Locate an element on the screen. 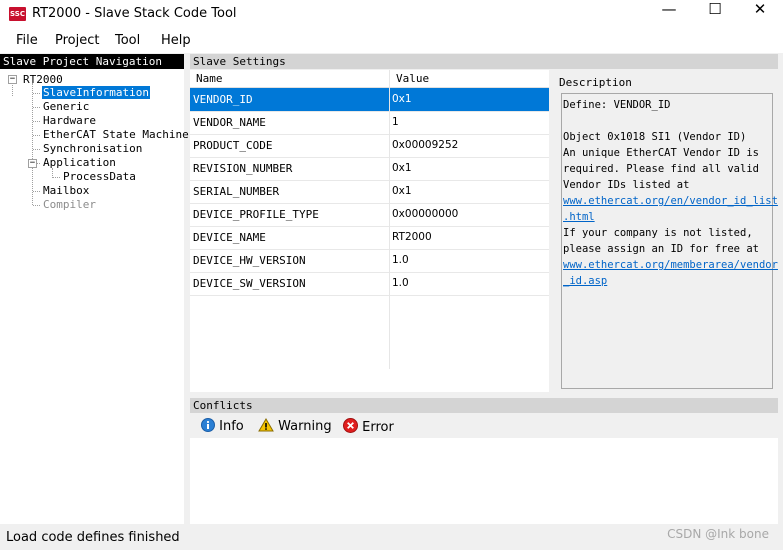 This screenshot has width=783, height=550. tree-item-application: Application is located at coordinates (79, 162).